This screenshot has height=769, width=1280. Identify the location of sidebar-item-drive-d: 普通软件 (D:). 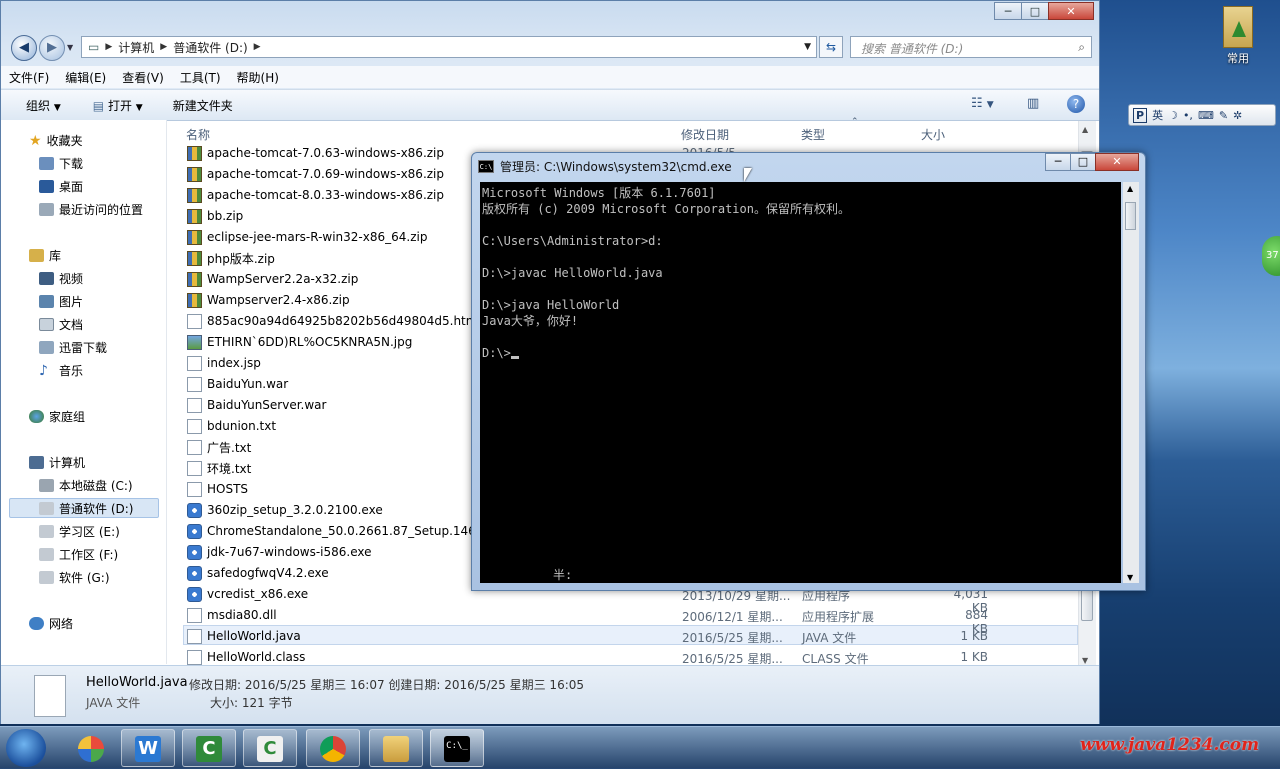
(84, 508).